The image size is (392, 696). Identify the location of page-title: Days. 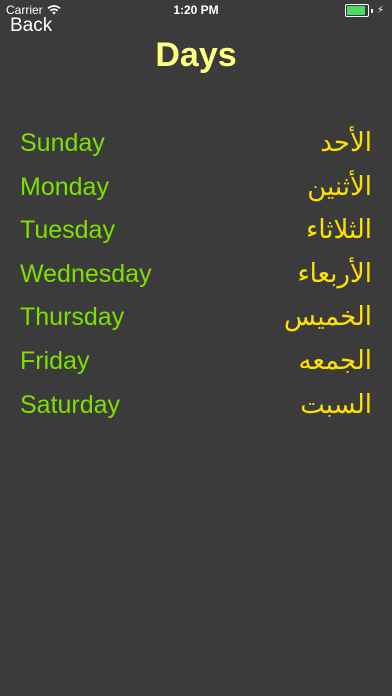
(196, 55).